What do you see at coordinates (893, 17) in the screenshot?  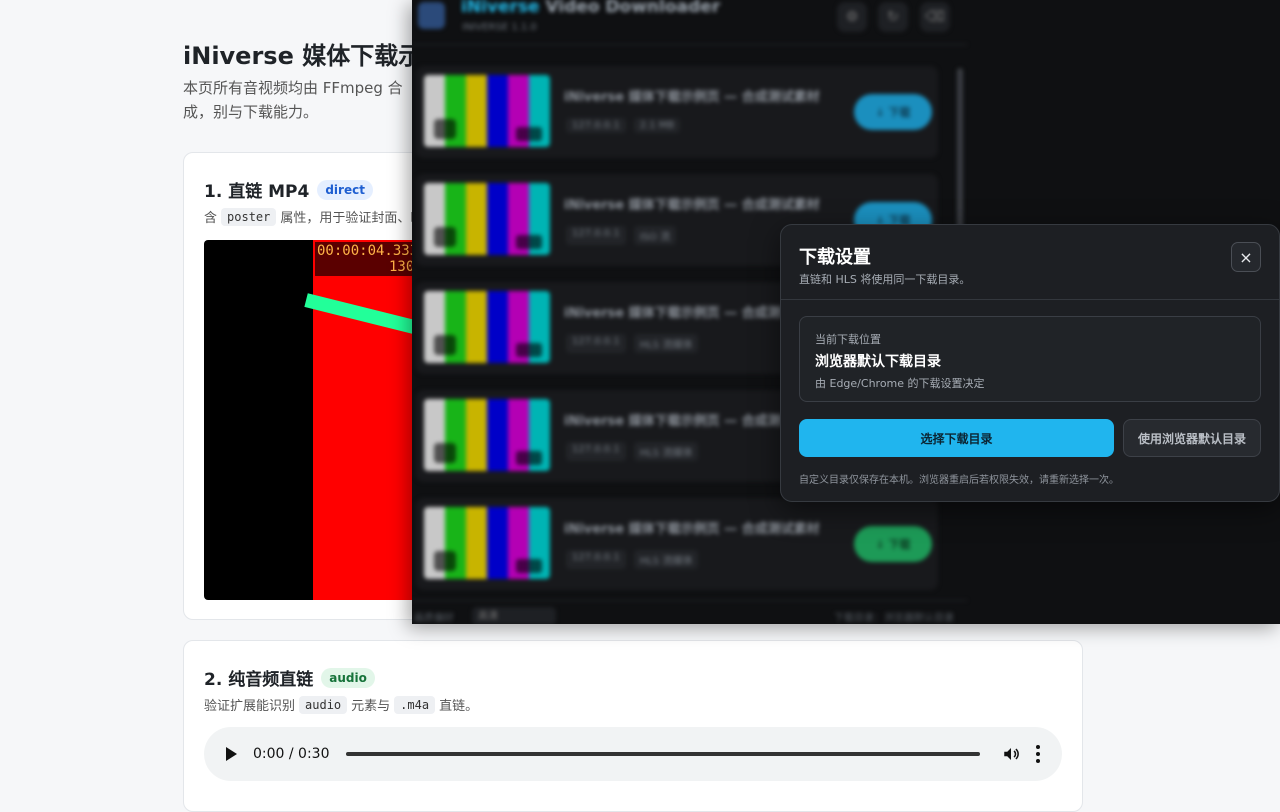 I see `refresh-icon: ↻` at bounding box center [893, 17].